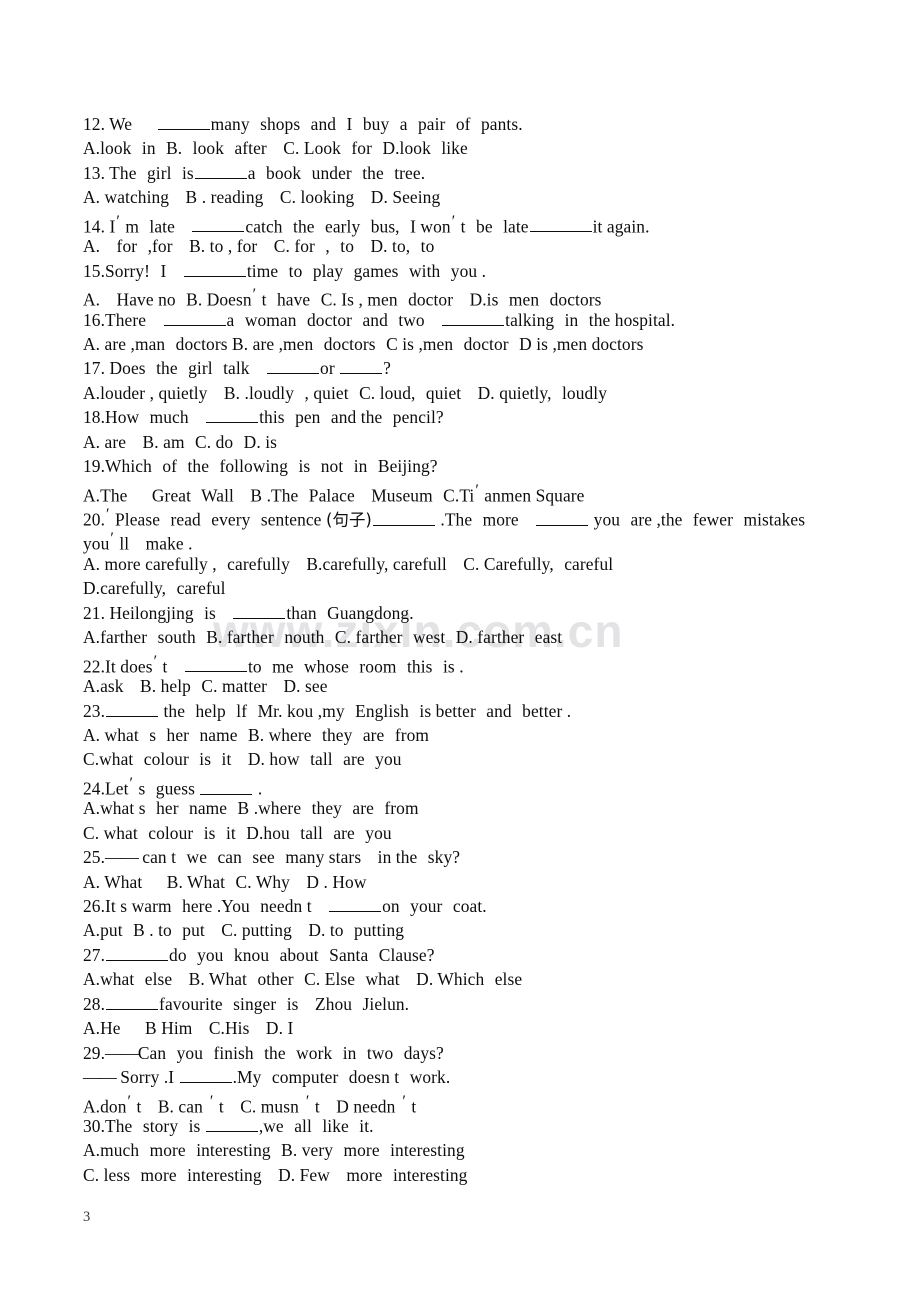 Image resolution: width=920 pixels, height=1302 pixels. I want to click on question-30-stem: 30.The story is ,we all like it., so click(228, 1125).